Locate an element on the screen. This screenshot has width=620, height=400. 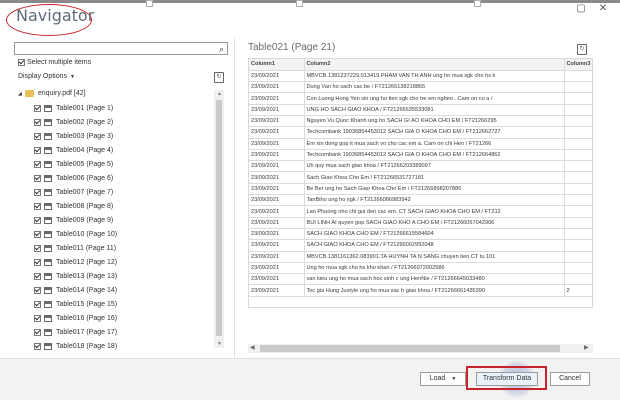
tree-item-table: Table002 (Page 2) is located at coordinates (73, 123).